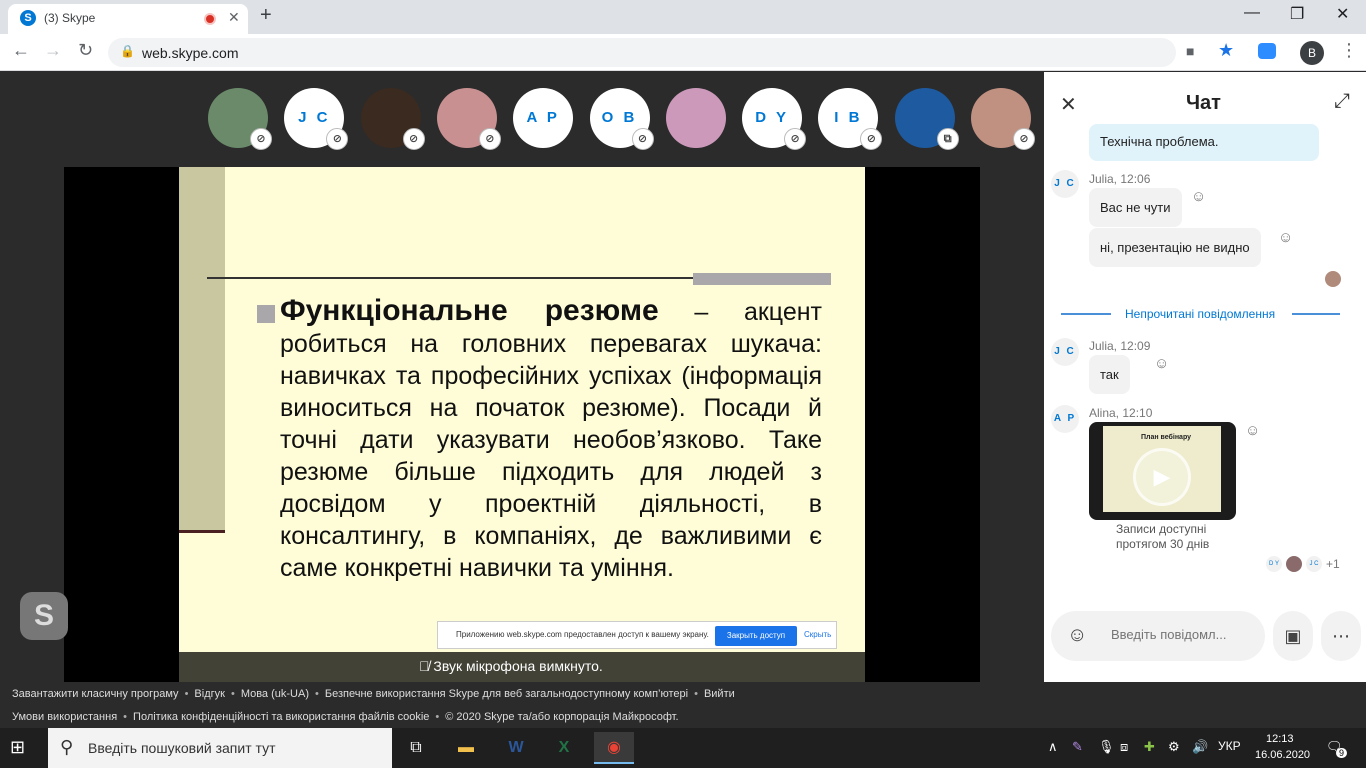 This screenshot has width=1366, height=768. What do you see at coordinates (127, 51) in the screenshot?
I see `lock-icon: 🔒` at bounding box center [127, 51].